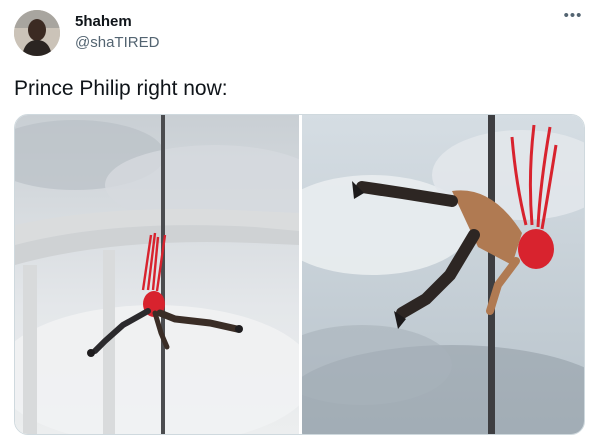 The height and width of the screenshot is (446, 599). I want to click on user-handle: @shaTIRED, so click(117, 42).